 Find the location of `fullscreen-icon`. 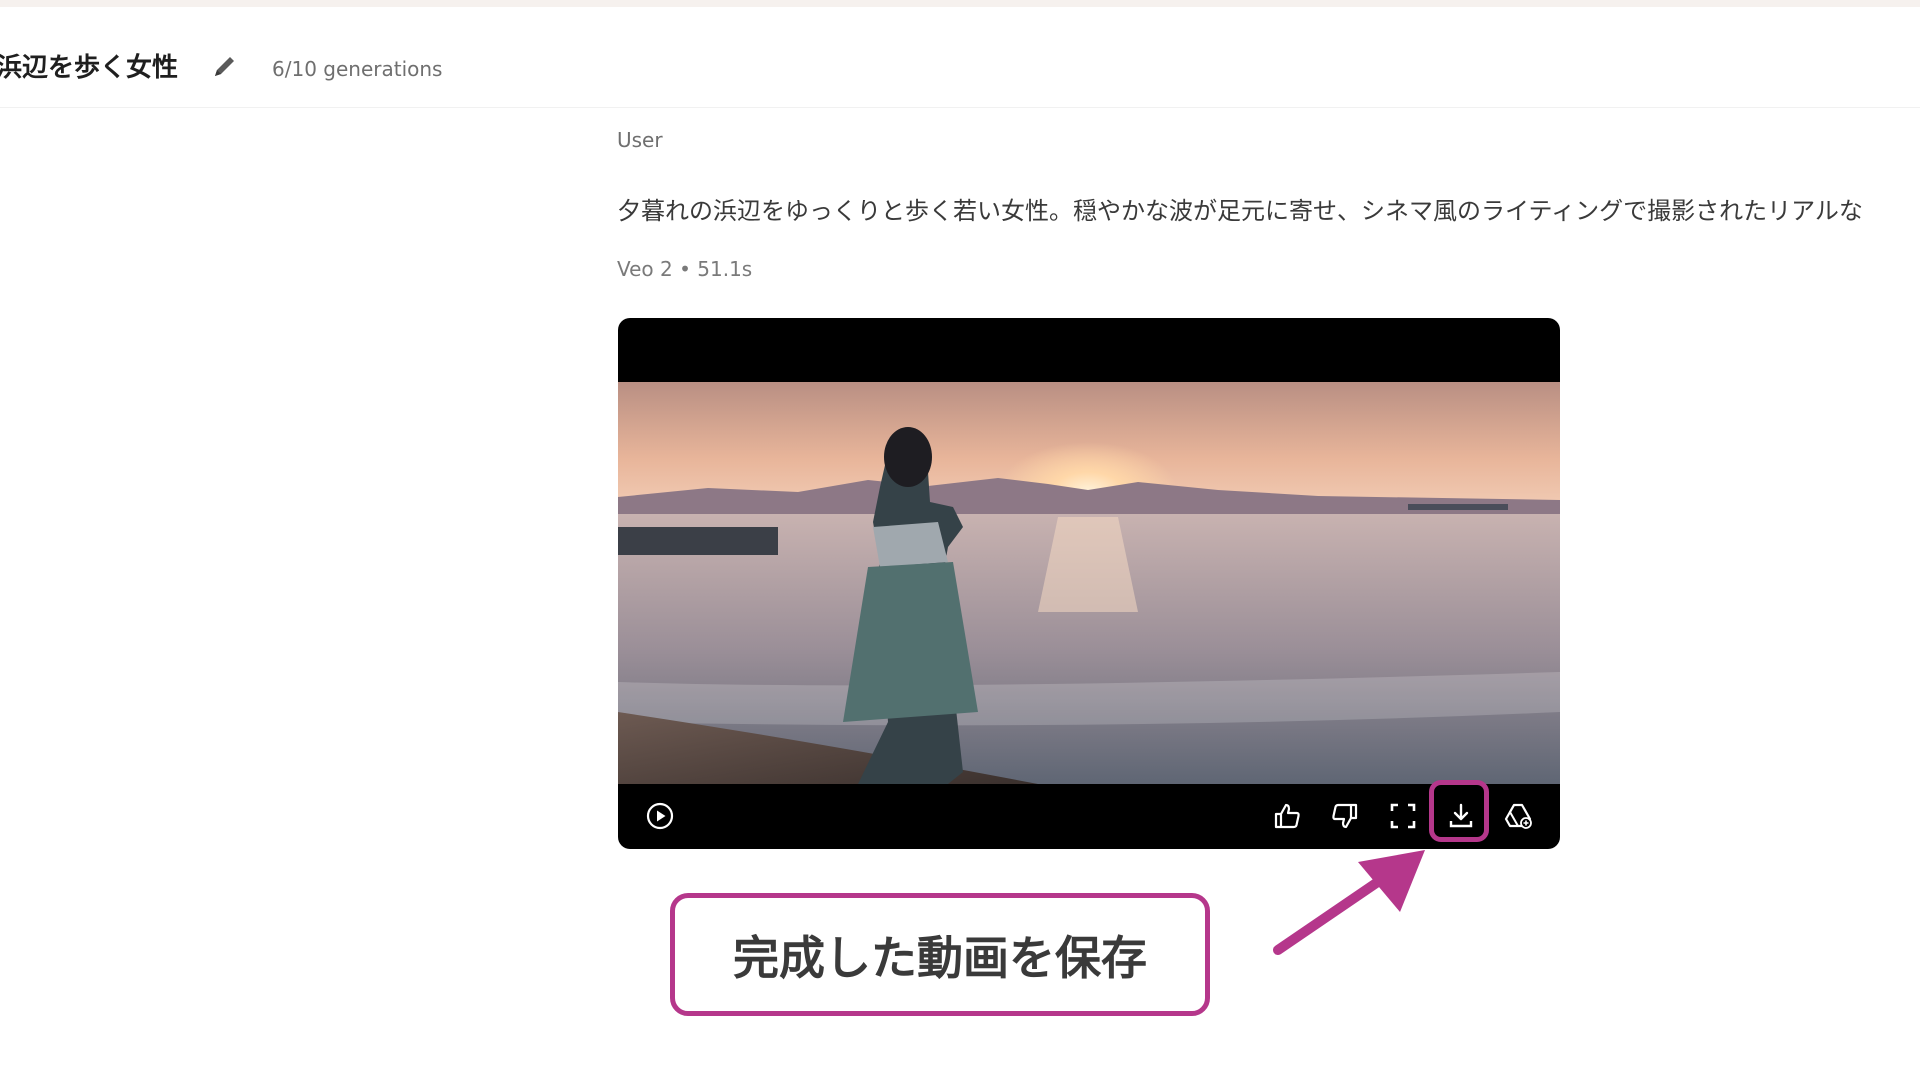

fullscreen-icon is located at coordinates (1403, 816).